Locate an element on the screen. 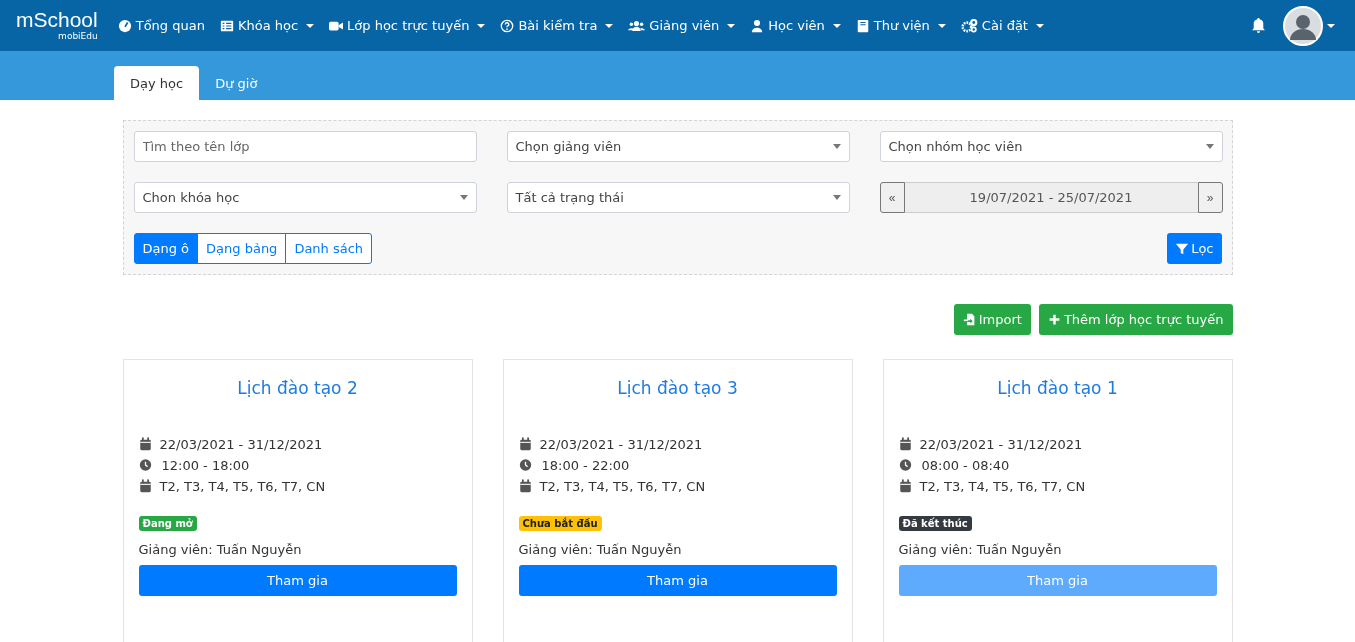  previous-week-button: « is located at coordinates (892, 197).